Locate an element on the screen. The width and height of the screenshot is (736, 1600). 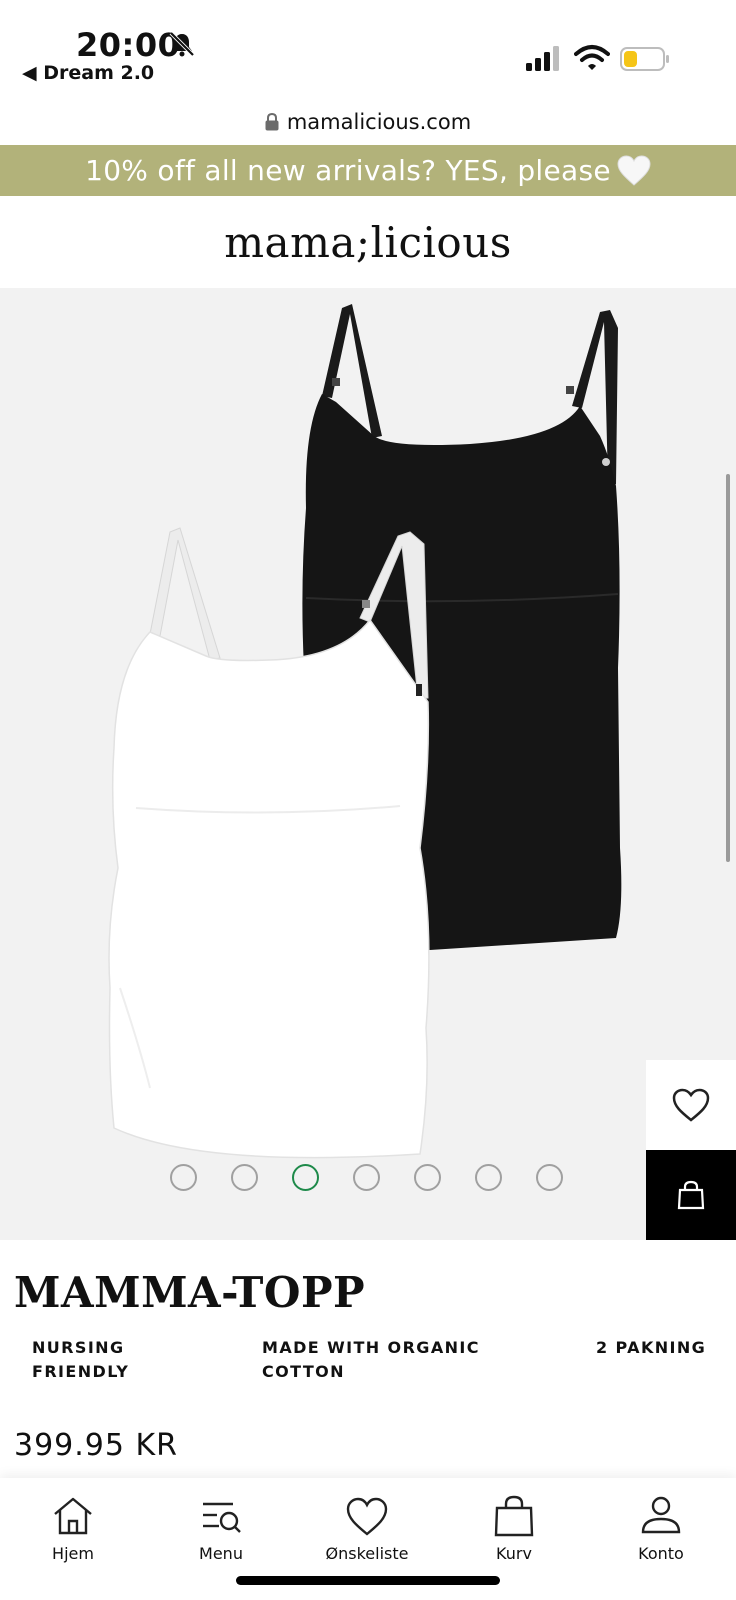
status-bar: 20:00 ◀ Dream 2.0 is located at coordinates (368, 50).